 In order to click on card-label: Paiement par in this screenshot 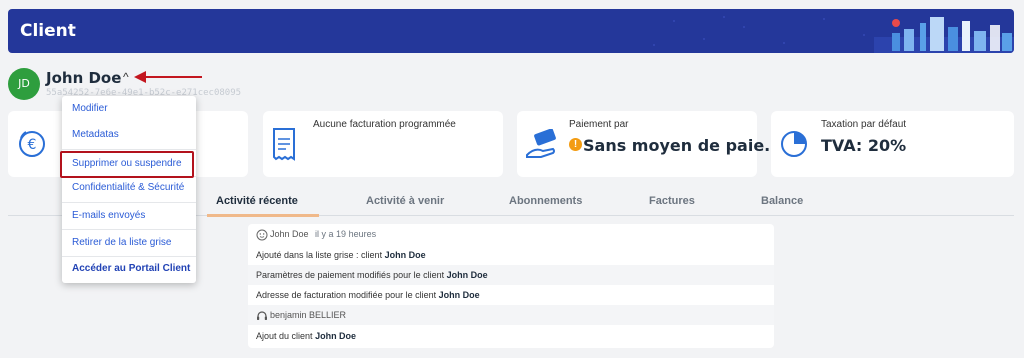, I will do `click(599, 124)`.